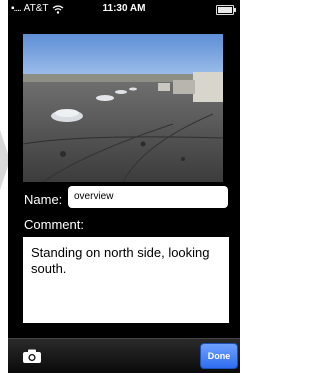 The width and height of the screenshot is (320, 373). I want to click on camera-icon, so click(32, 356).